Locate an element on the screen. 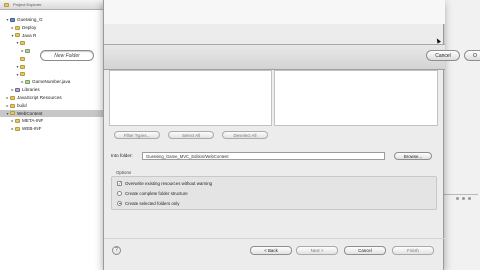 The height and width of the screenshot is (270, 480). tree-item-label: Libraries is located at coordinates (31, 90).